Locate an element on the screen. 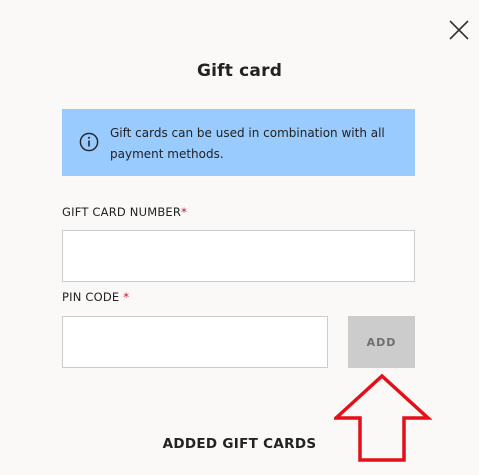 Image resolution: width=479 pixels, height=475 pixels. pin-code-label: PIN CODE * is located at coordinates (95, 297).